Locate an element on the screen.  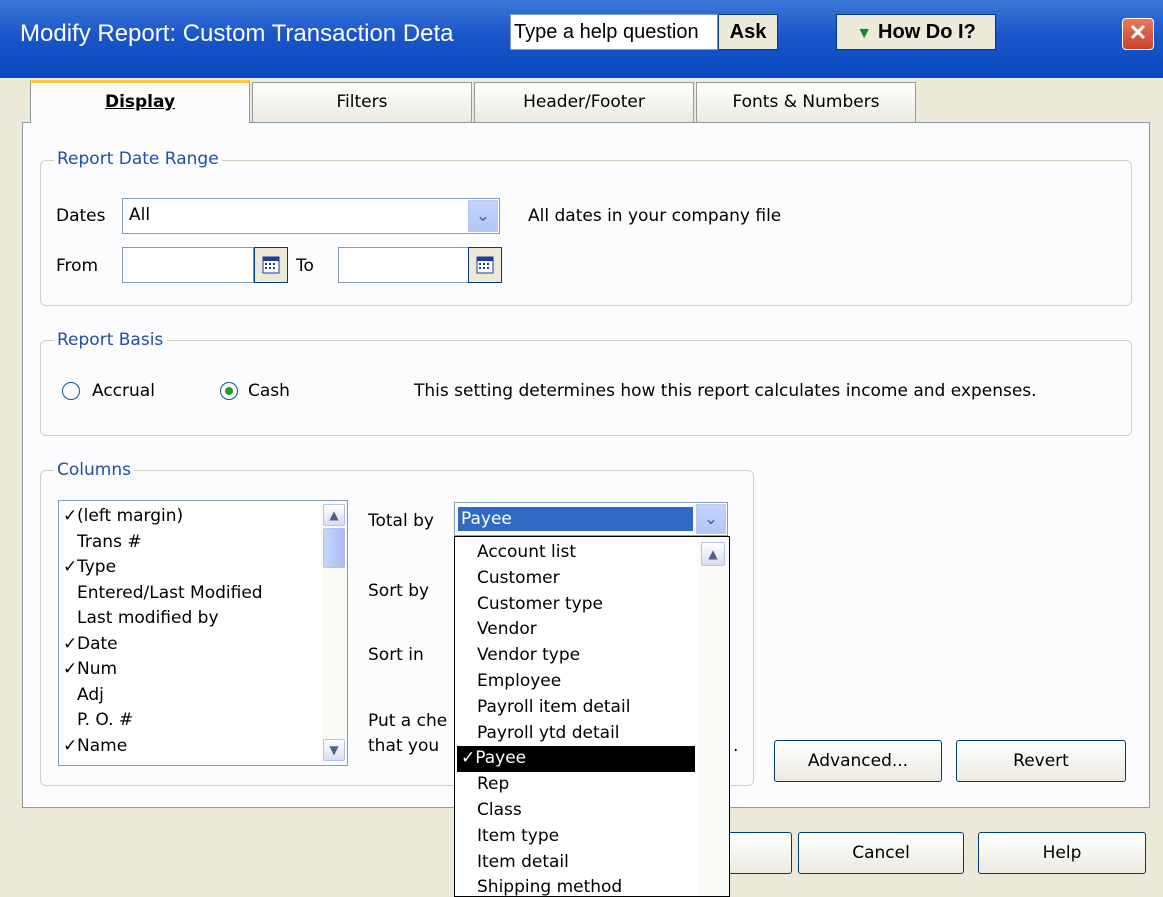
list-item-label: (left margin) is located at coordinates (130, 516).